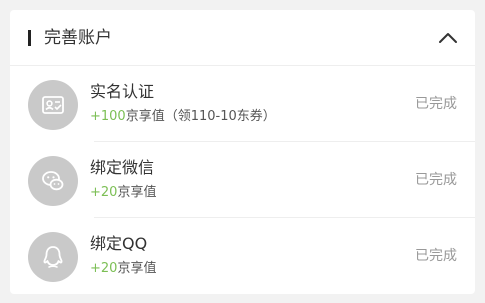  I want to click on task-name: 绑定QQ, so click(119, 243).